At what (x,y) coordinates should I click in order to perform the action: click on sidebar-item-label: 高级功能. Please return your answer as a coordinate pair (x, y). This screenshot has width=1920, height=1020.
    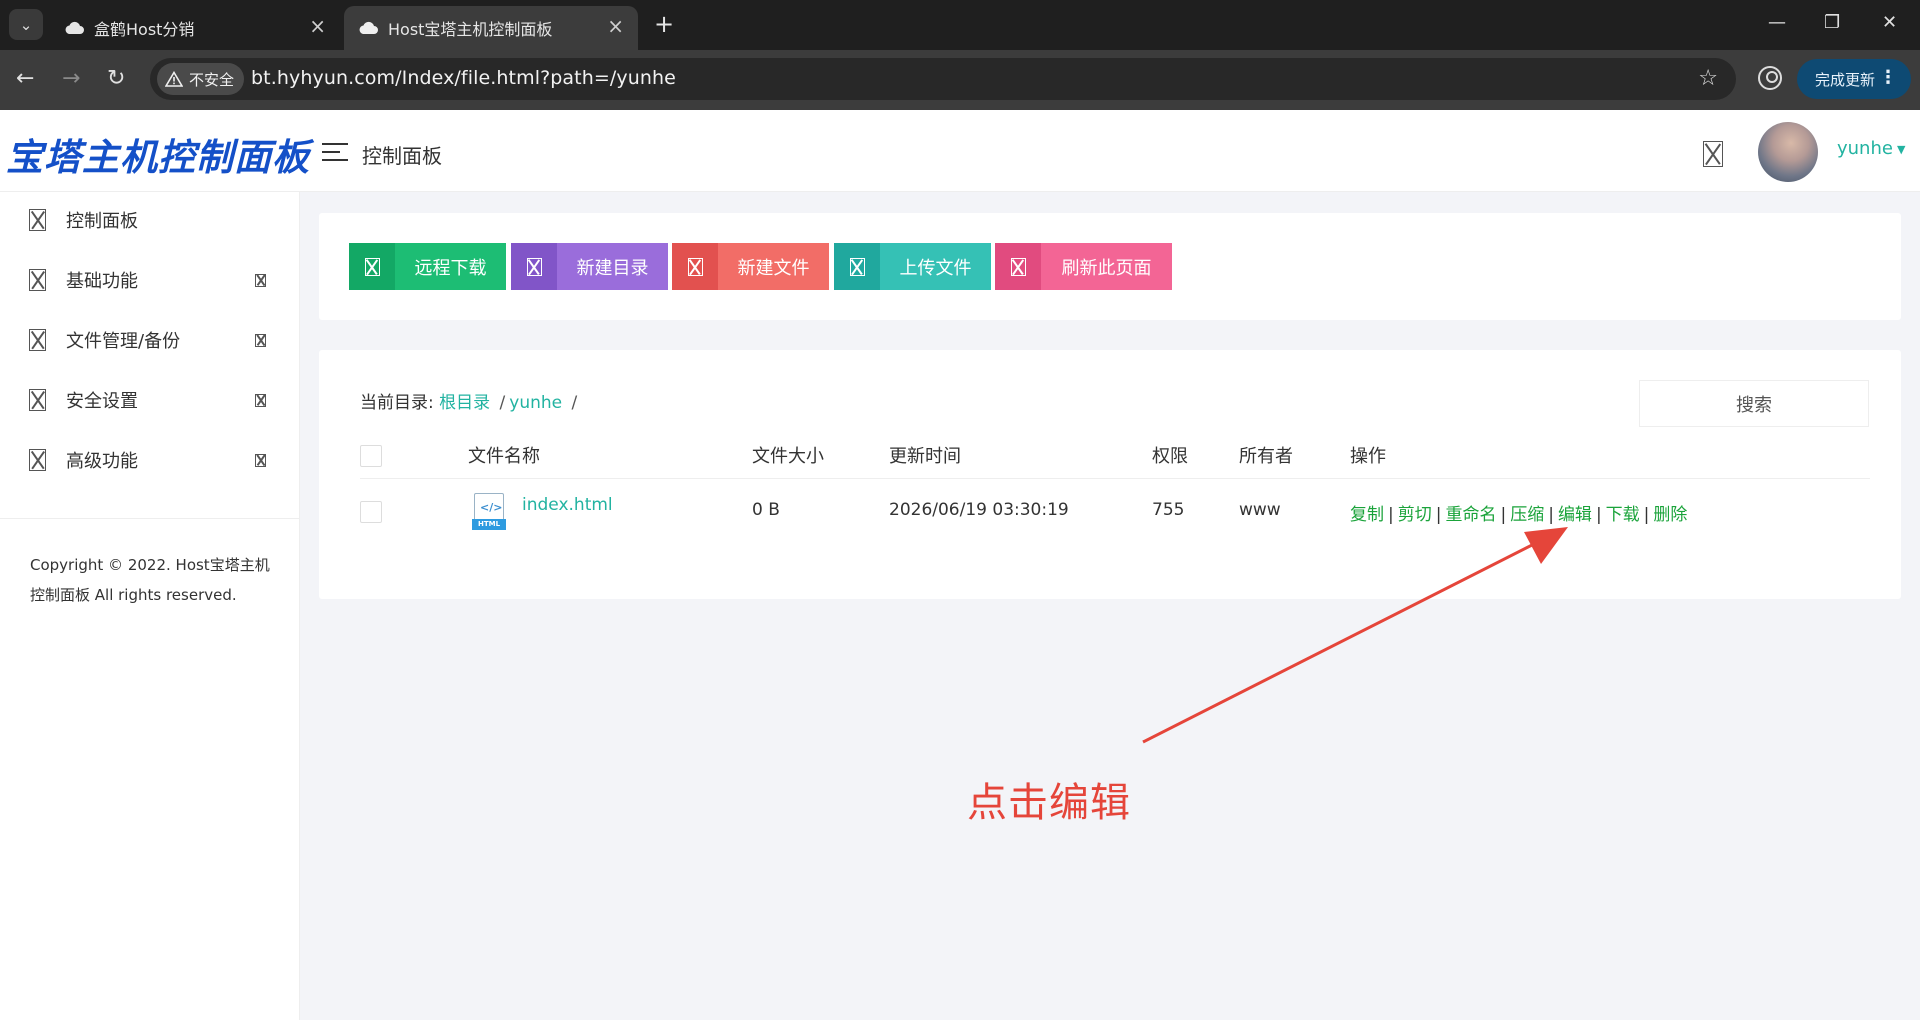
    Looking at the image, I should click on (102, 461).